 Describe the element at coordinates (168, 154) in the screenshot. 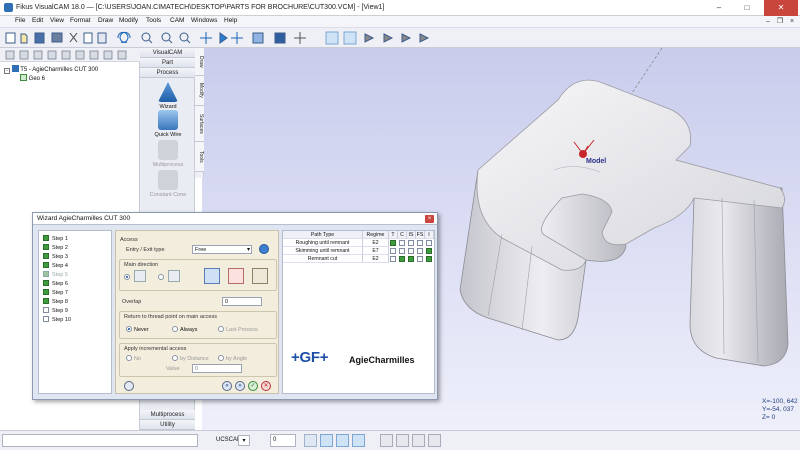

I see `multiprocess-tool: Multiprocess` at that location.